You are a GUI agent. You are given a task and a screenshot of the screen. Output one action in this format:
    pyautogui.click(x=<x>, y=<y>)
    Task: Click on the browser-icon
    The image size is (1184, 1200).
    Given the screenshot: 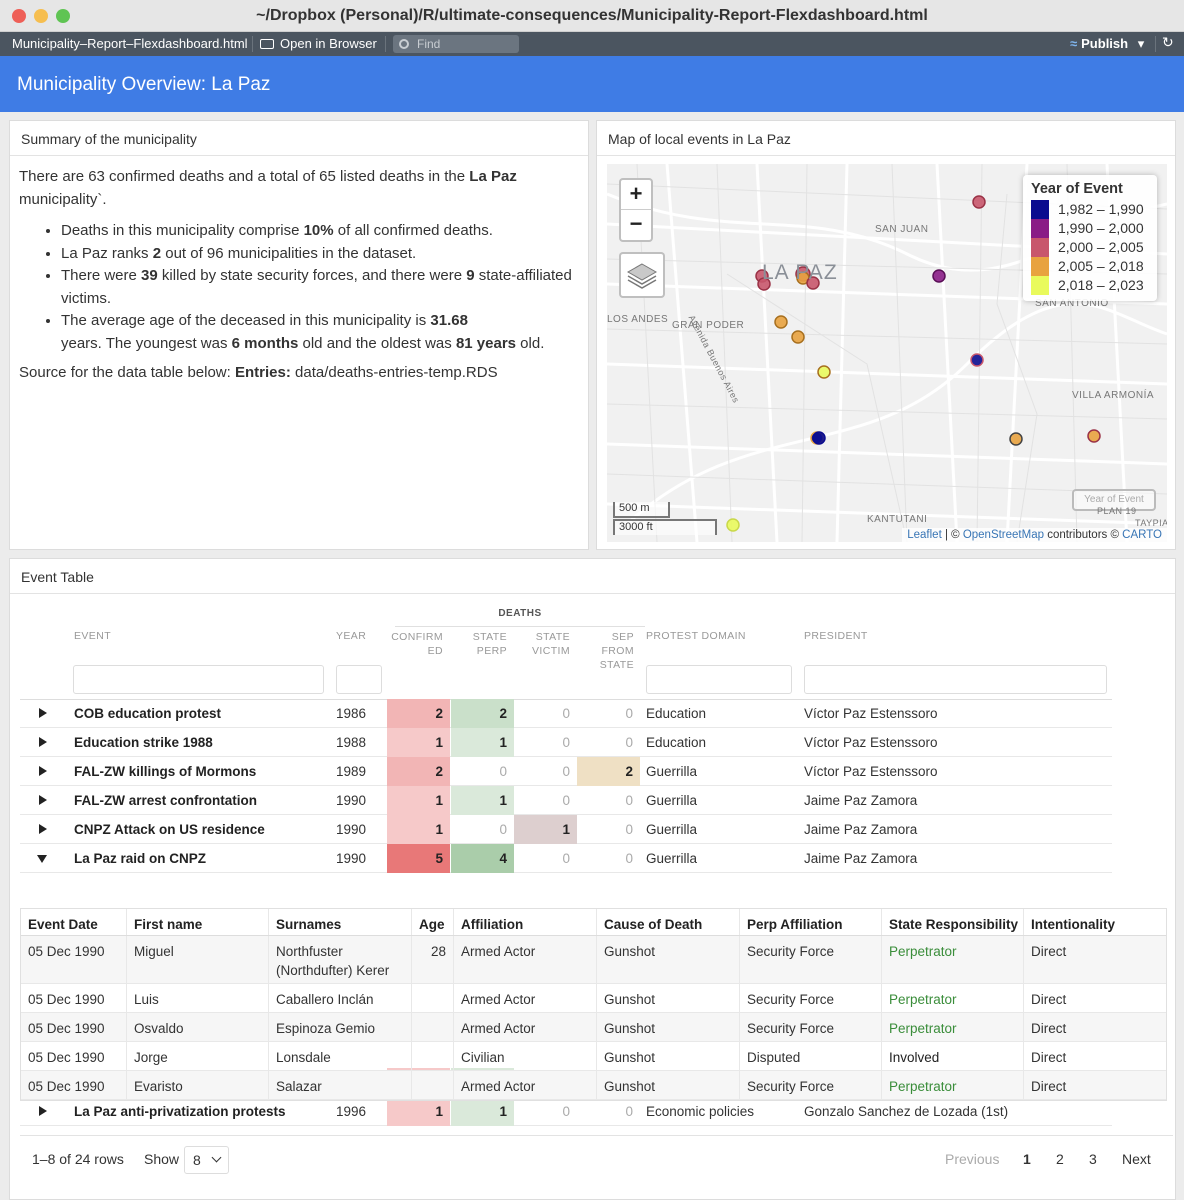 What is the action you would take?
    pyautogui.click(x=267, y=44)
    